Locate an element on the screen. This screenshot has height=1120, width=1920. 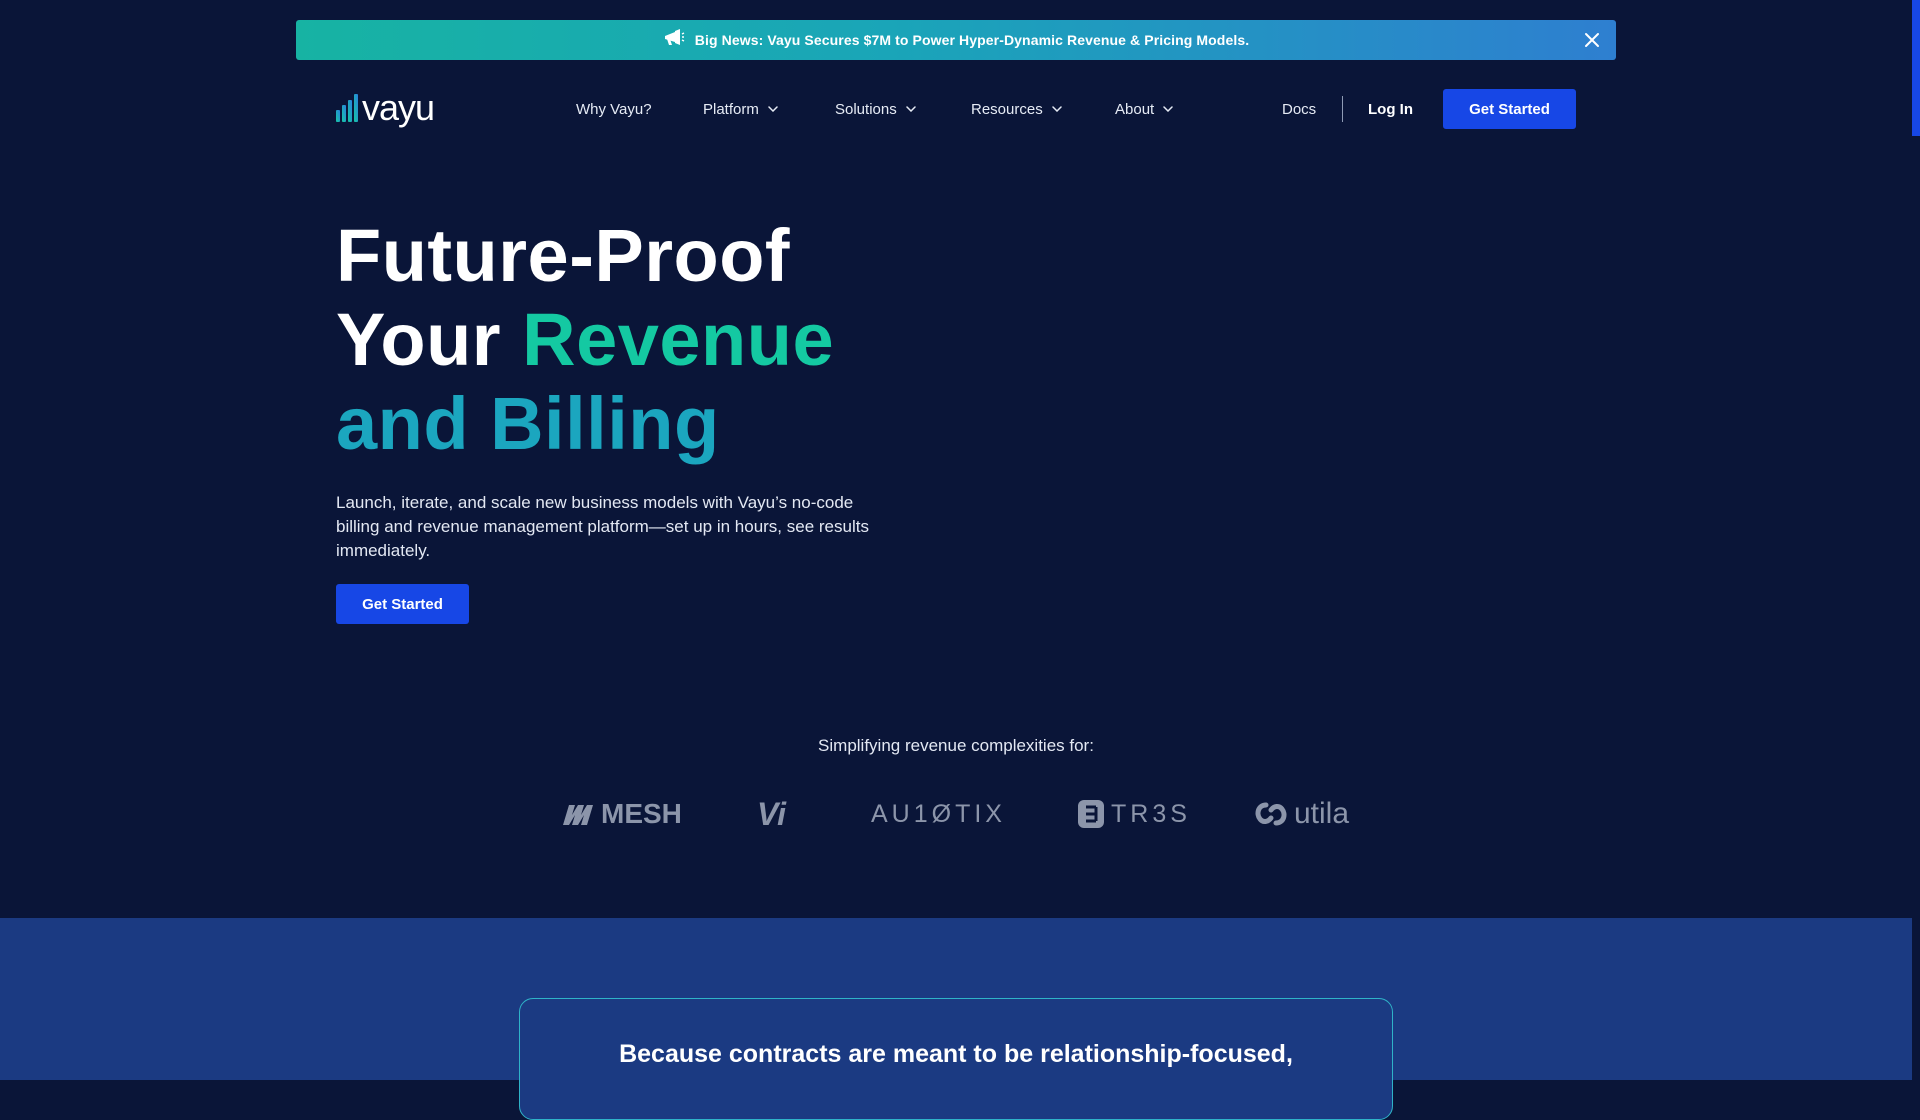
vayu-logo: vayu is located at coordinates (392, 110).